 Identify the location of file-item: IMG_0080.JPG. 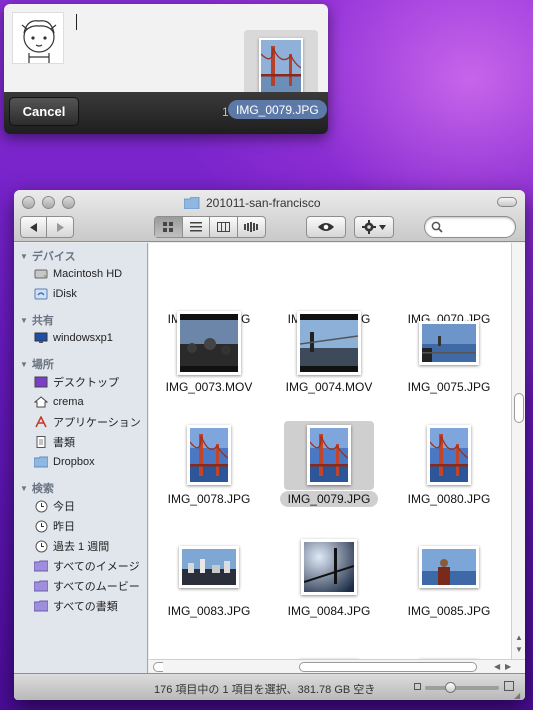
(449, 450).